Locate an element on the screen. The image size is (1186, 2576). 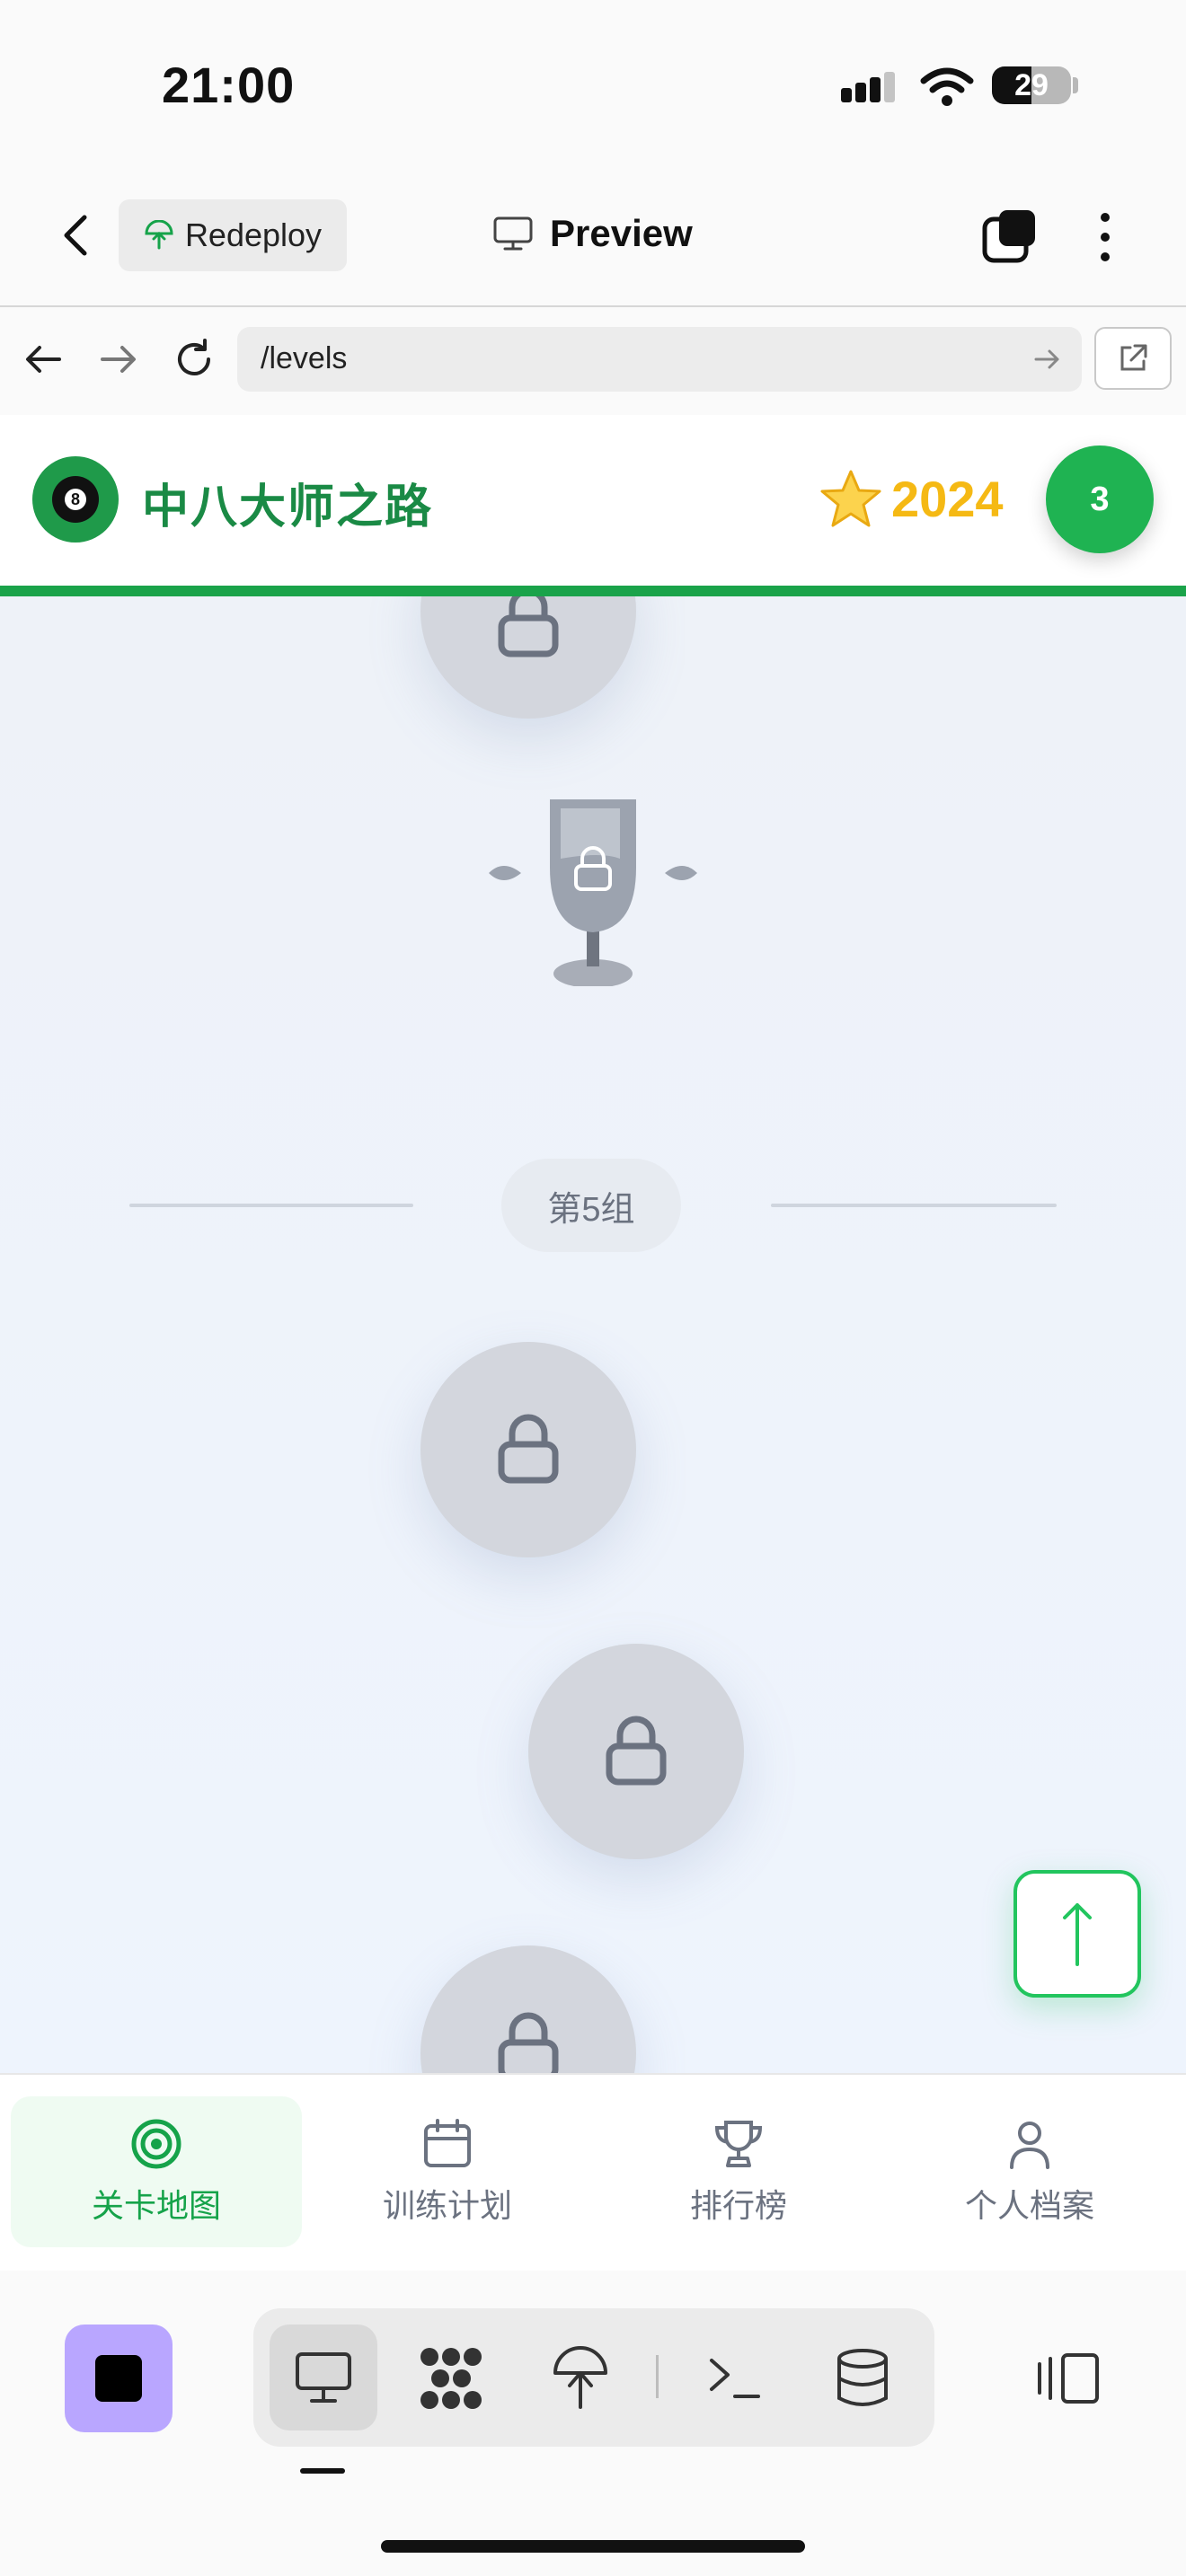
open-external-button is located at coordinates (1133, 358).